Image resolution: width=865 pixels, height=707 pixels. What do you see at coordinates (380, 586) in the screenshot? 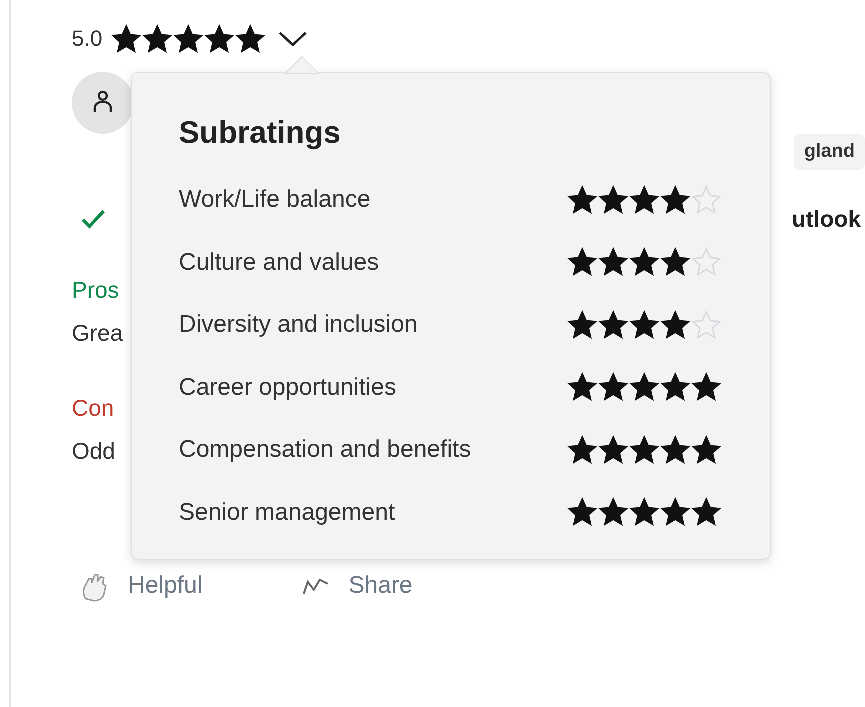
I see `share-link: Share` at bounding box center [380, 586].